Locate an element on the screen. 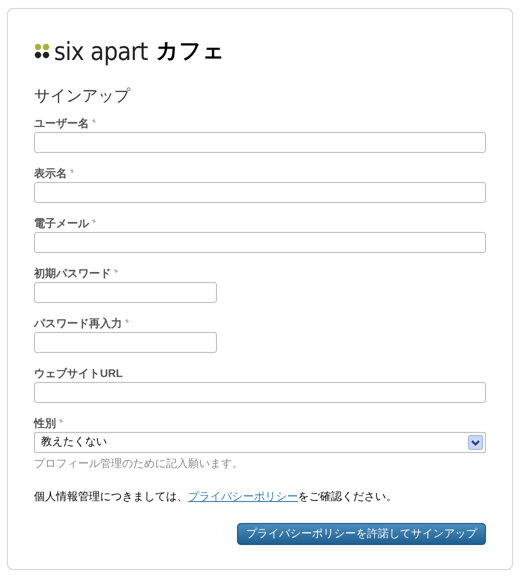  logo-suffix: カフェ is located at coordinates (190, 51).